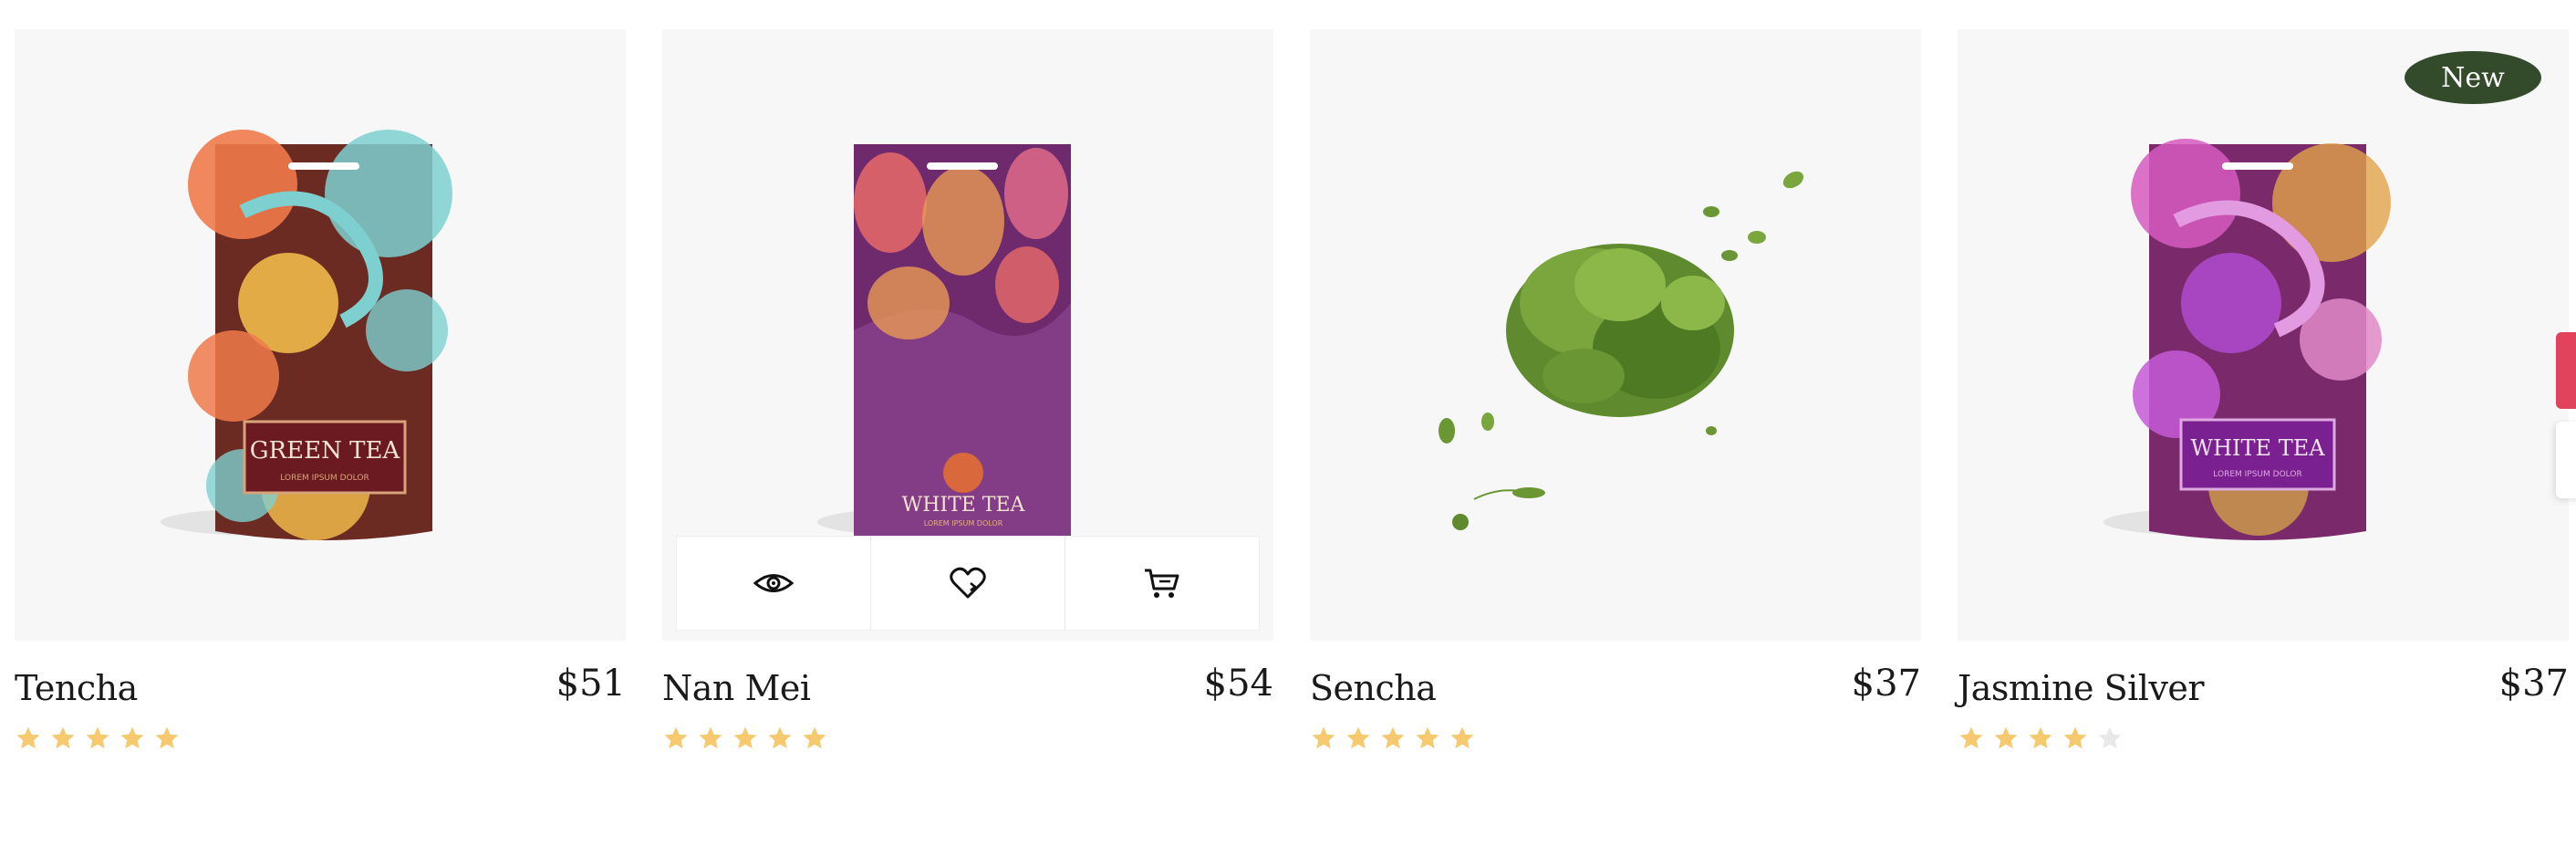 The width and height of the screenshot is (2576, 867). Describe the element at coordinates (967, 706) in the screenshot. I see `product-info: Nan Mei $54` at that location.